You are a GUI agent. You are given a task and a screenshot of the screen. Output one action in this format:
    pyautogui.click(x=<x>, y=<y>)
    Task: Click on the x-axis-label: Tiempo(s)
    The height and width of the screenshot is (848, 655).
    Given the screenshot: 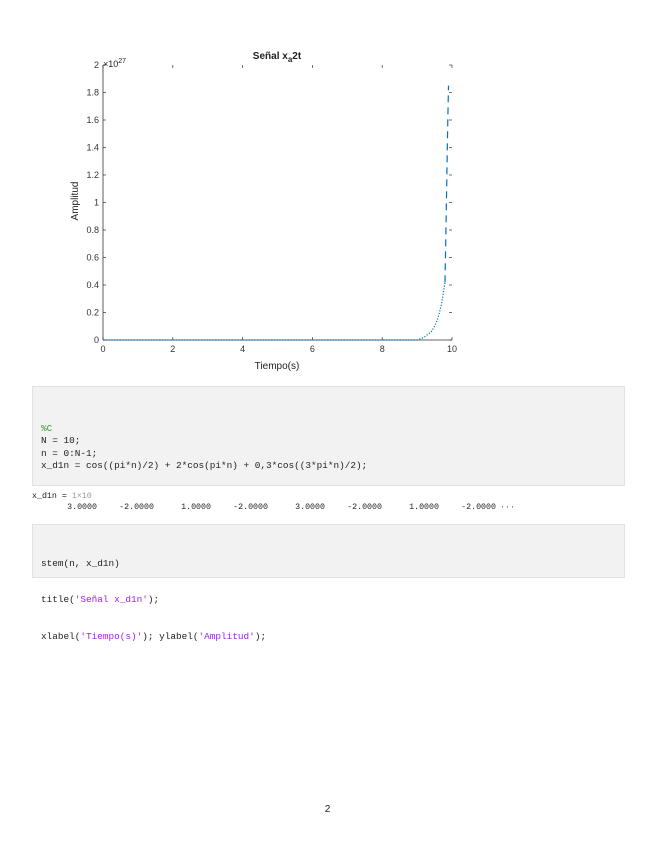 What is the action you would take?
    pyautogui.click(x=277, y=366)
    